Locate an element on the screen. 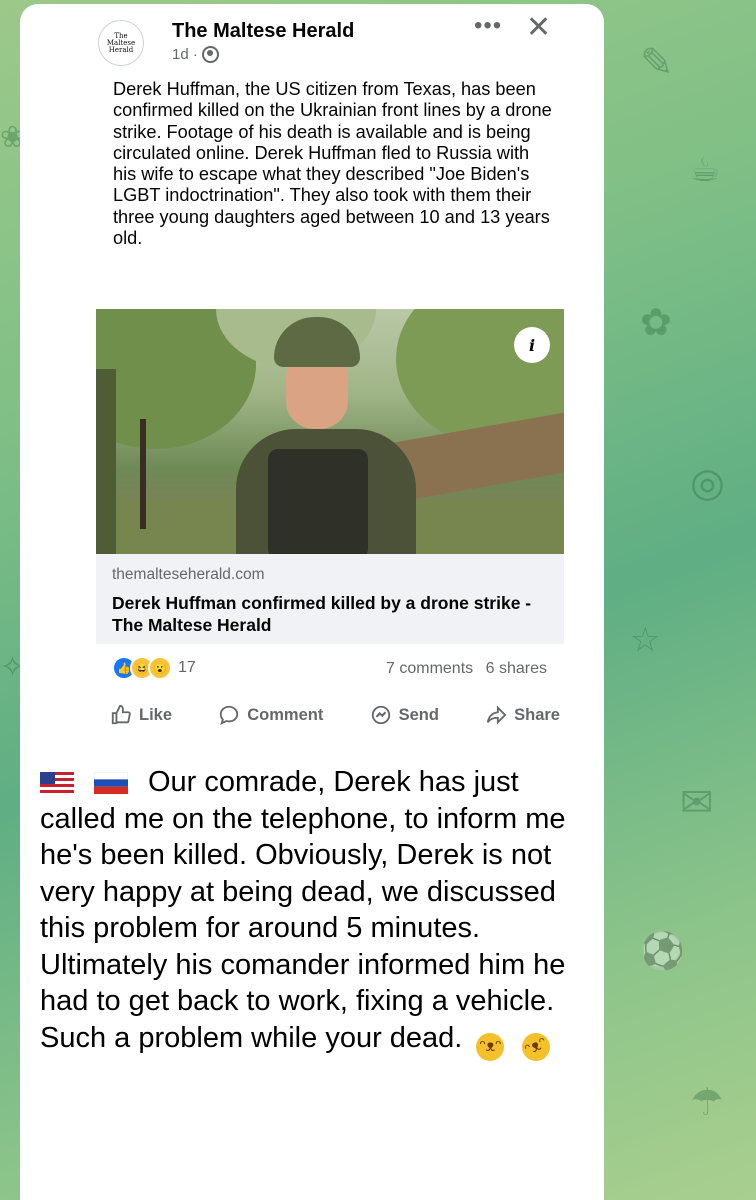 This screenshot has width=756, height=1200. engagement-stats: 7 comments 6 shares is located at coordinates (462, 669).